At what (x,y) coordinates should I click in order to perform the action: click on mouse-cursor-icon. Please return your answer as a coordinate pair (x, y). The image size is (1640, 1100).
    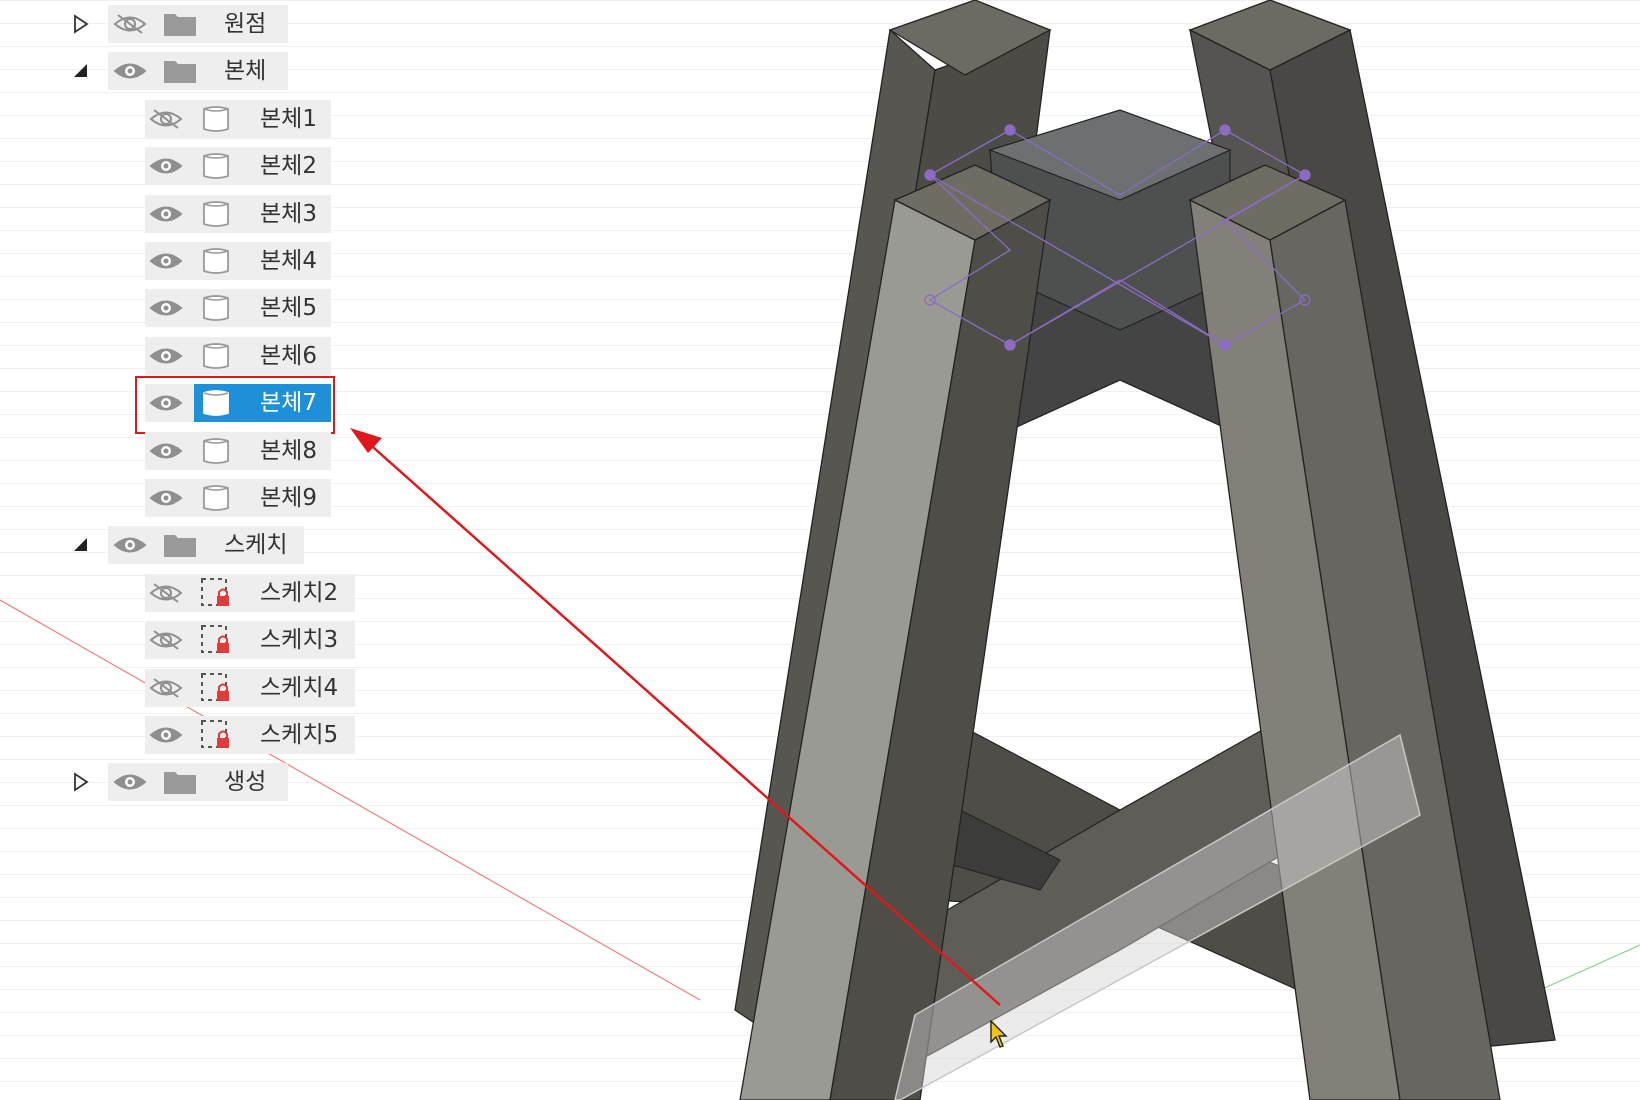
    Looking at the image, I should click on (999, 1034).